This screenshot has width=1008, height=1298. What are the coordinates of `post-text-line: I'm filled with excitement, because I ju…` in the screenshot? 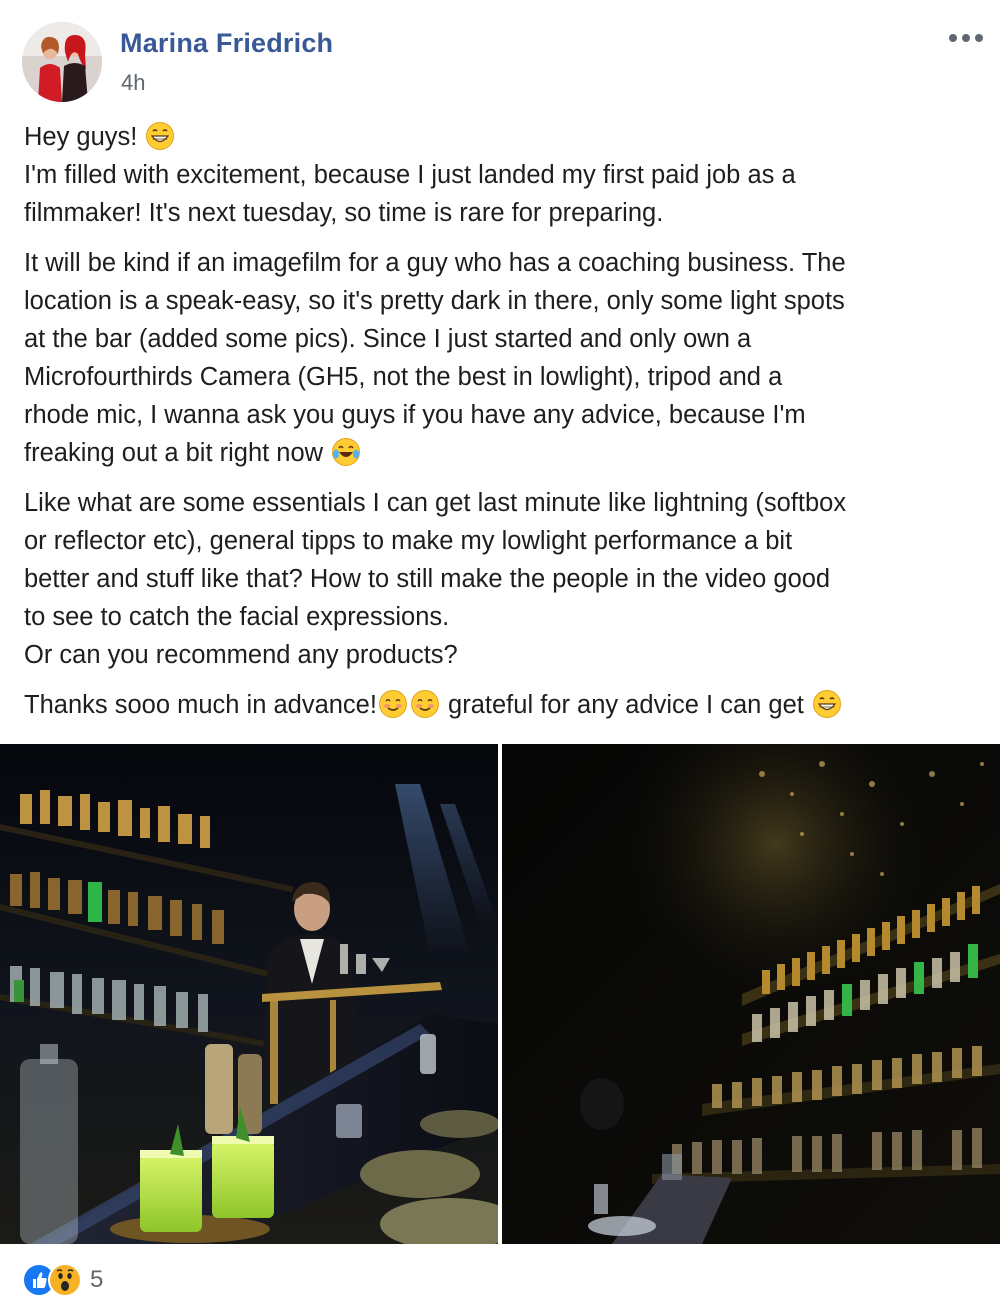 It's located at (504, 175).